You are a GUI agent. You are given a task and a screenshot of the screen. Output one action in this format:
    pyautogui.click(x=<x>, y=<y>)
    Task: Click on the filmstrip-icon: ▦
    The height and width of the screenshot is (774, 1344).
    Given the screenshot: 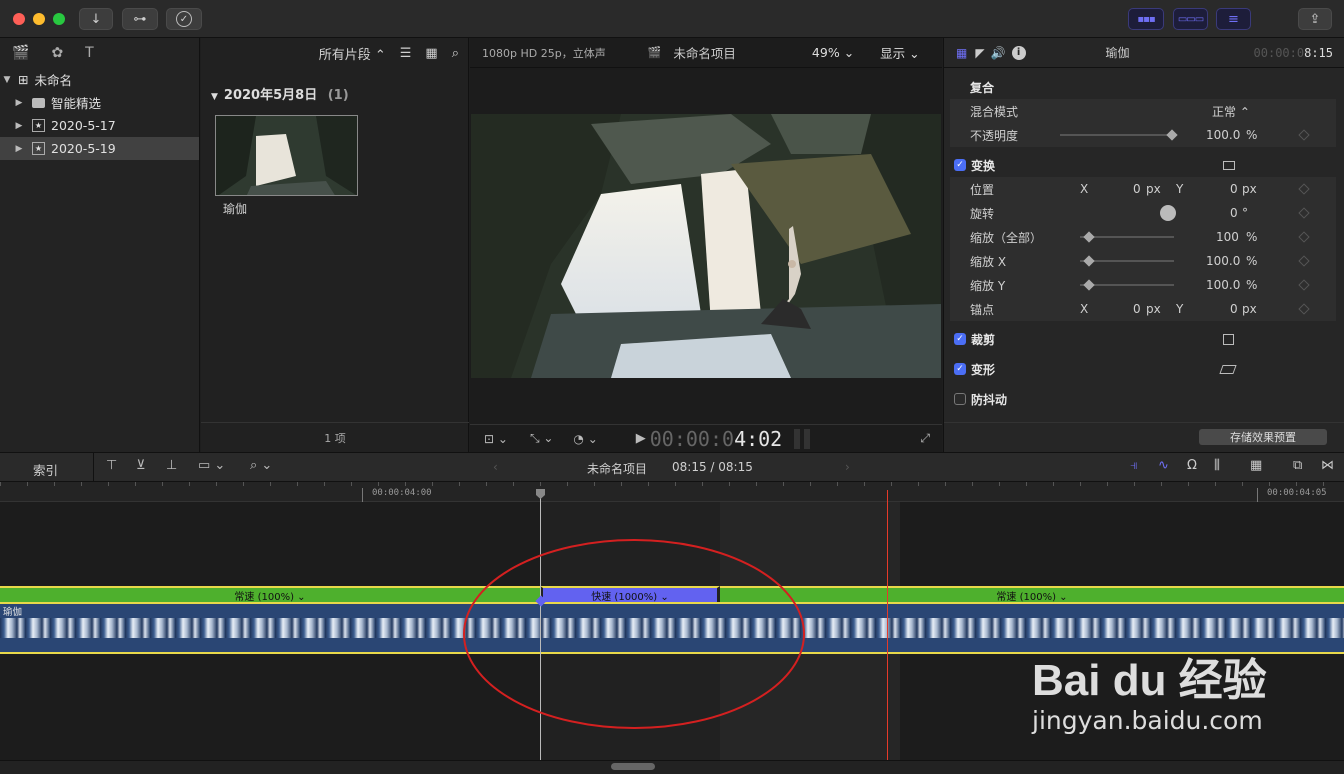 What is the action you would take?
    pyautogui.click(x=431, y=53)
    